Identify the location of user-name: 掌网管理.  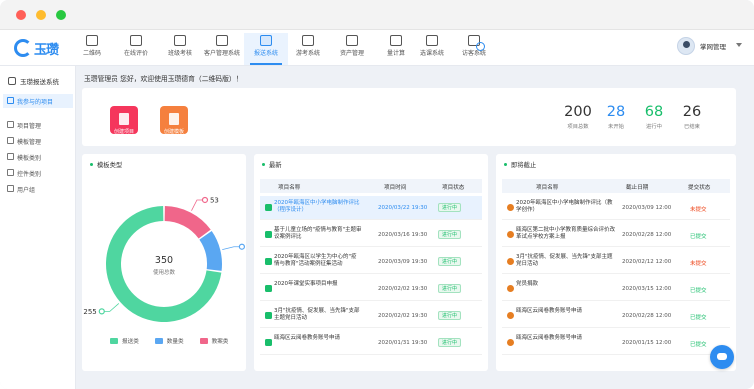
(713, 46).